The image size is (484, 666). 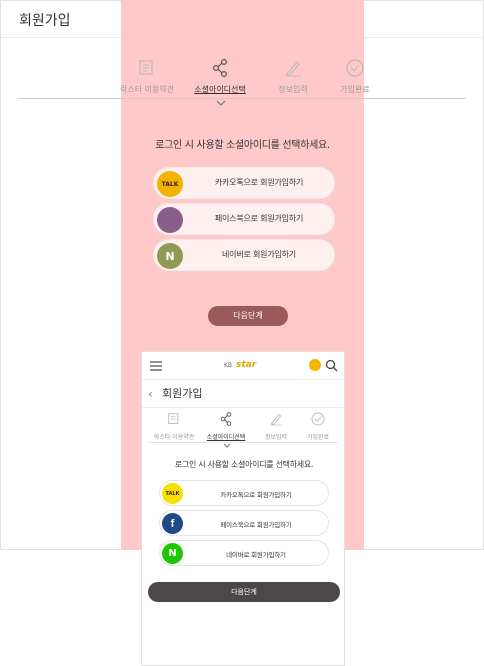 I want to click on logo-prefix: KB, so click(x=228, y=365).